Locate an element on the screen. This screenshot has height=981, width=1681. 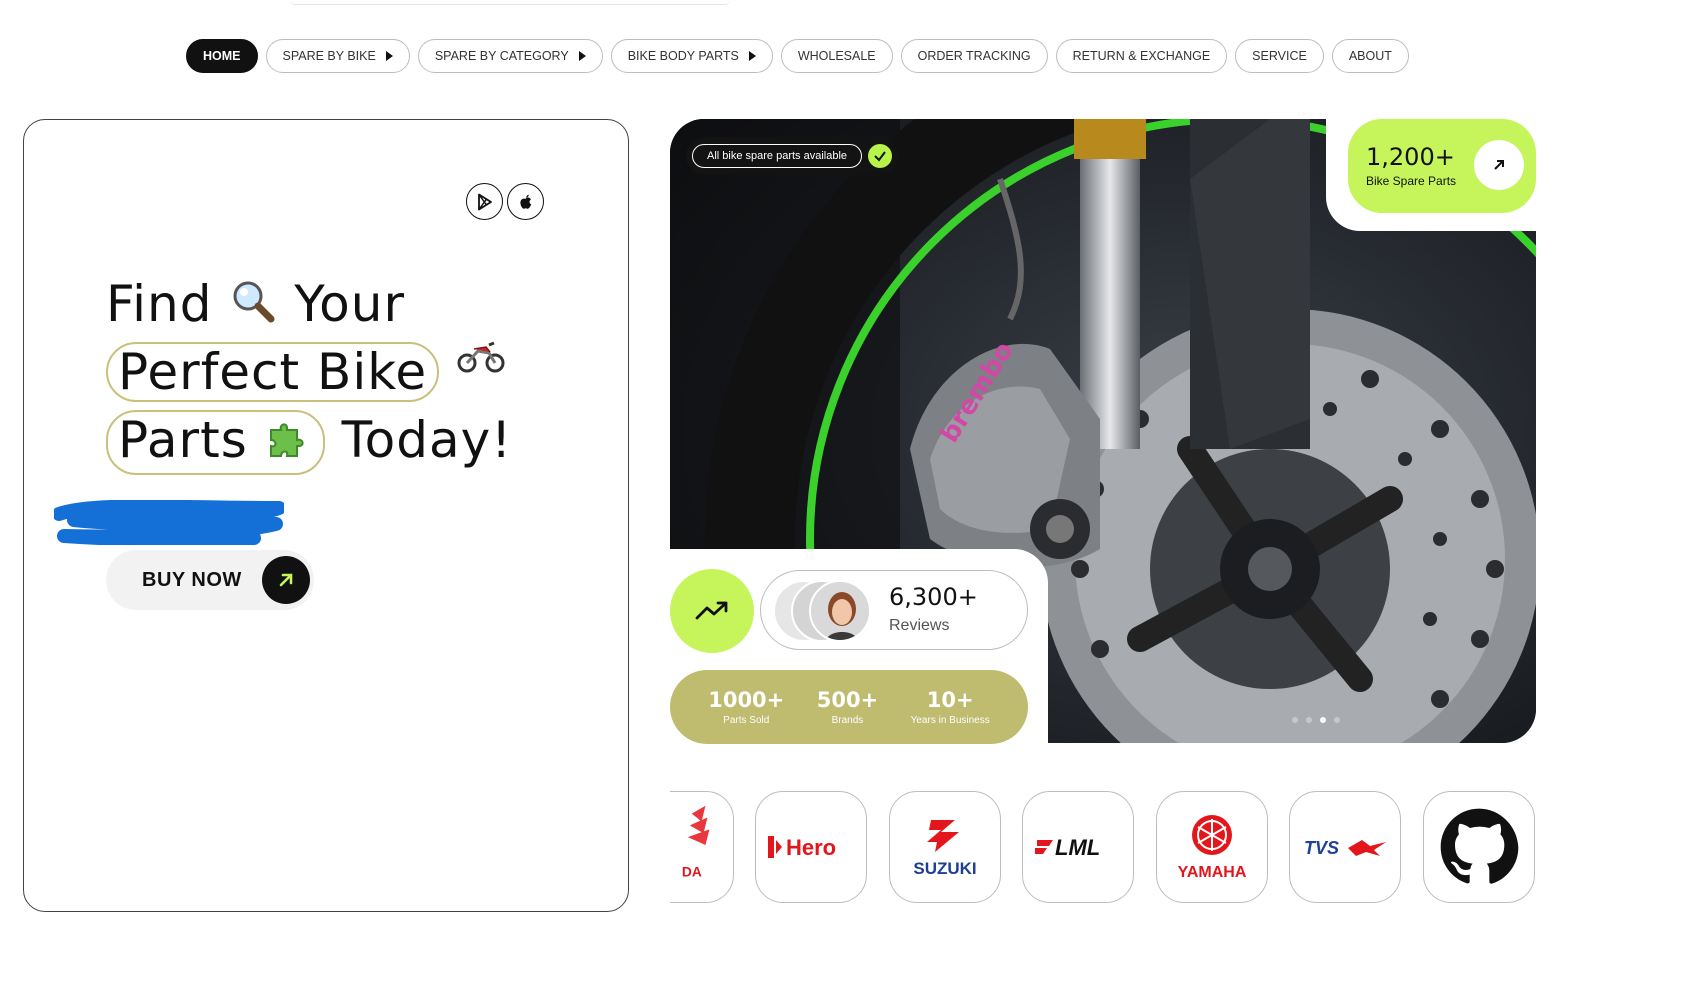
nav-label: HOME is located at coordinates (222, 56).